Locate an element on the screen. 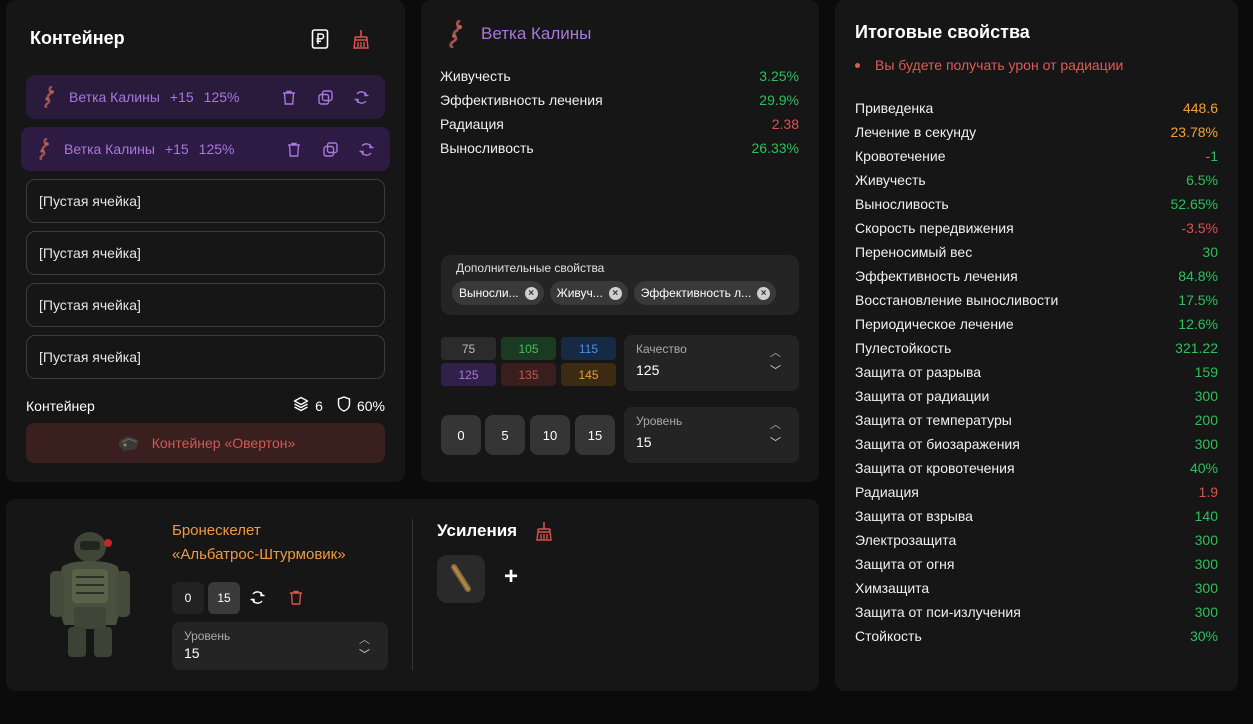 The height and width of the screenshot is (724, 1253). stat-label: Защита от разрыва is located at coordinates (918, 372).